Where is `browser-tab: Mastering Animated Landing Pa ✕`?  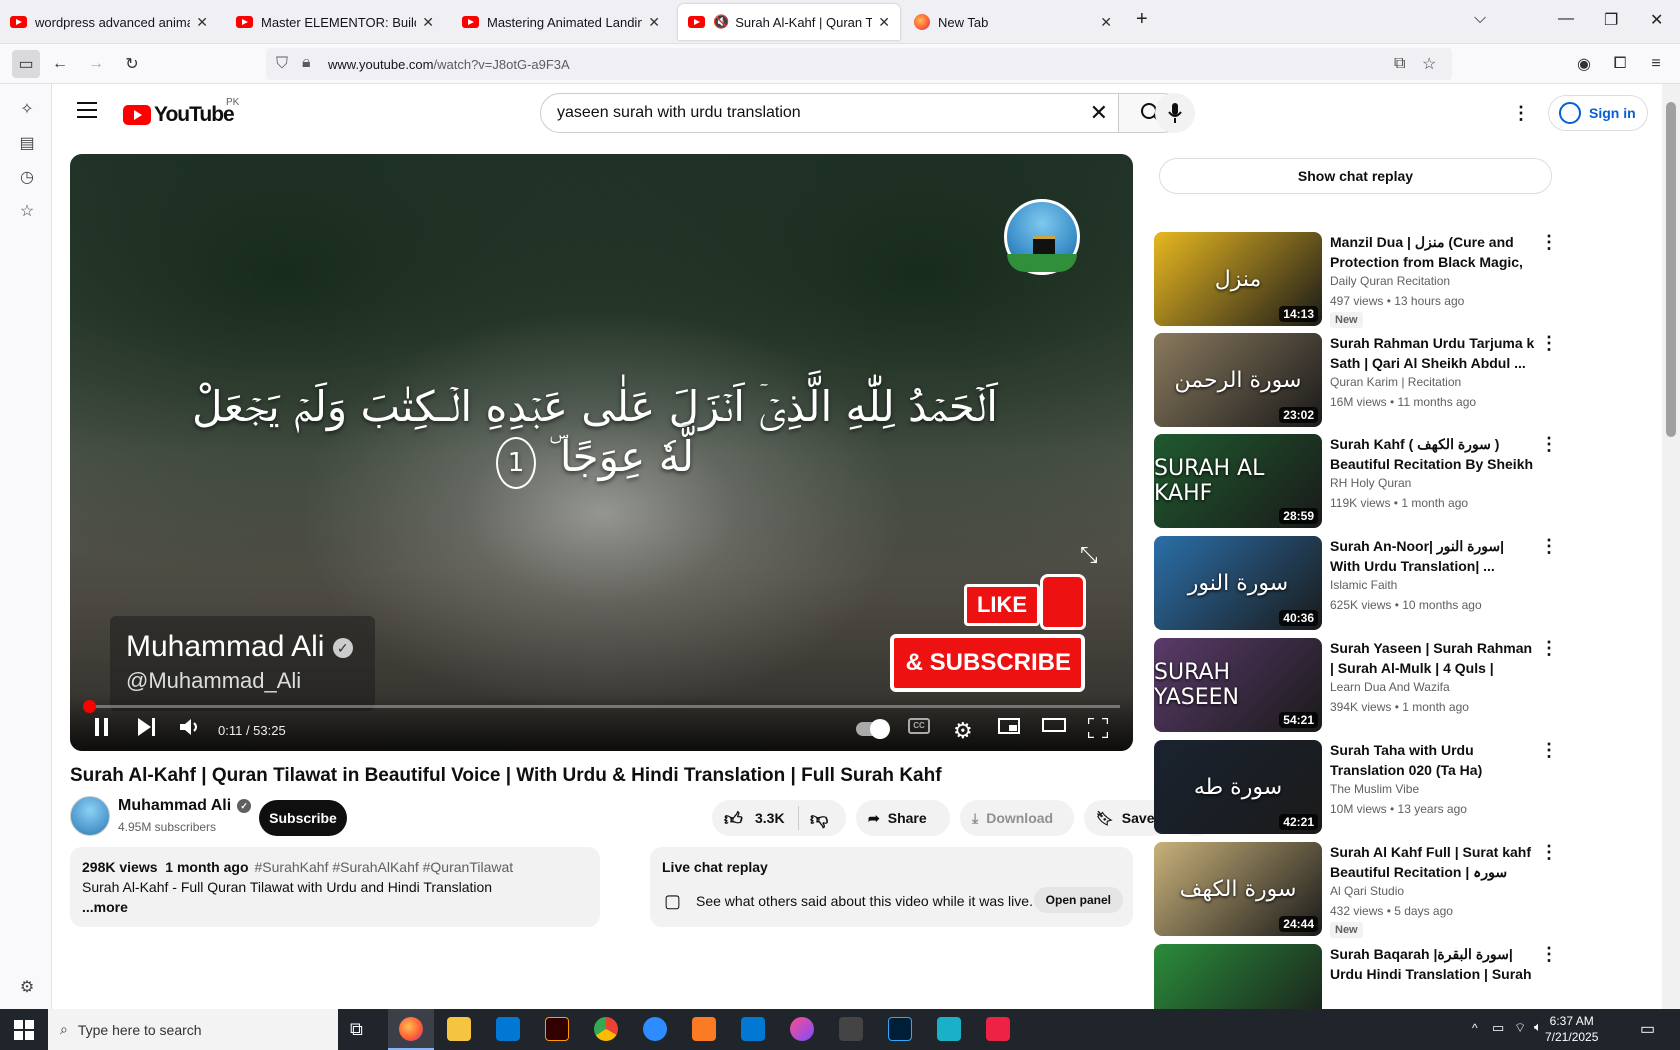 browser-tab: Mastering Animated Landing Pa ✕ is located at coordinates (561, 22).